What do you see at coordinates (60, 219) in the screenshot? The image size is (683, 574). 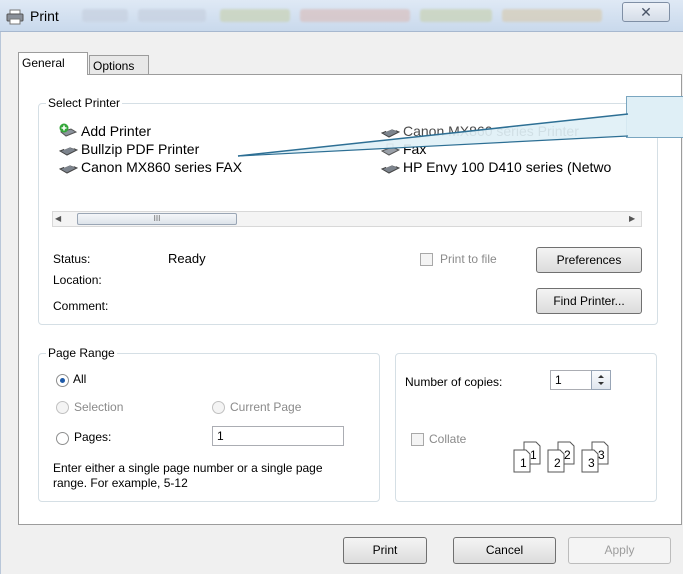 I see `scroll-left-icon: ◀` at bounding box center [60, 219].